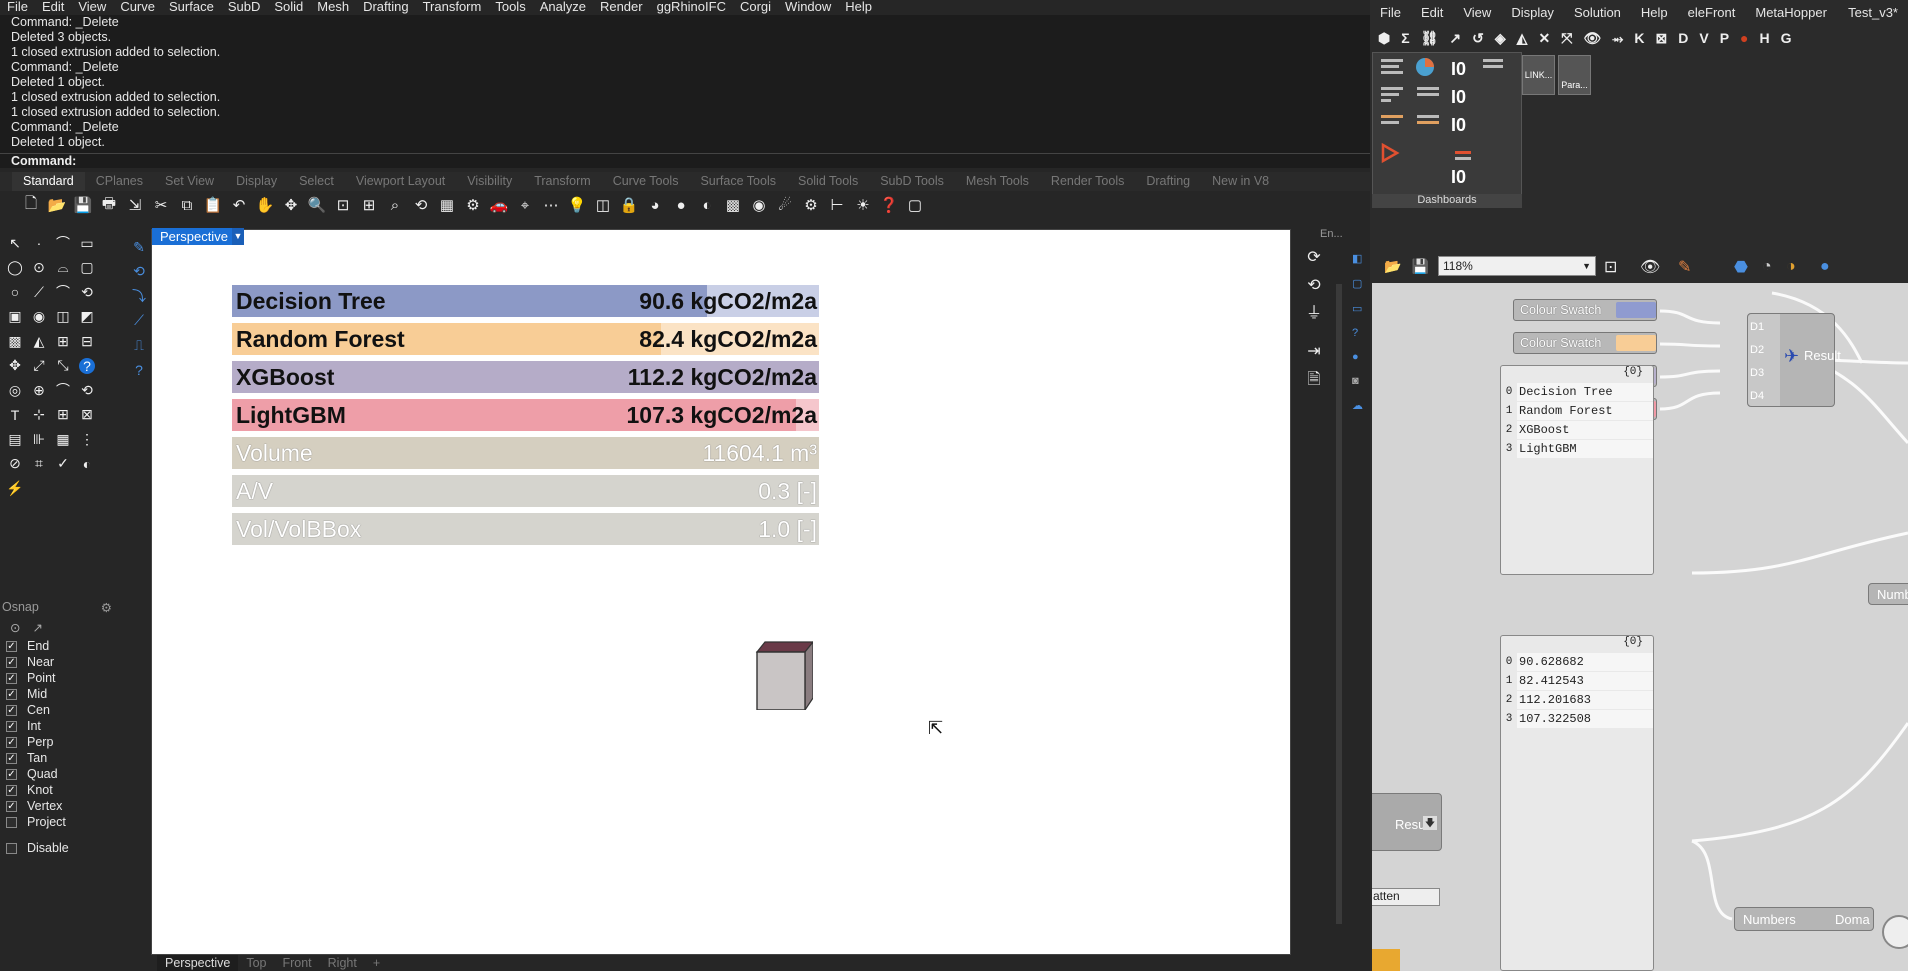 The image size is (1908, 971). Describe the element at coordinates (1359, 333) in the screenshot. I see `help-panel-icon: ?` at that location.